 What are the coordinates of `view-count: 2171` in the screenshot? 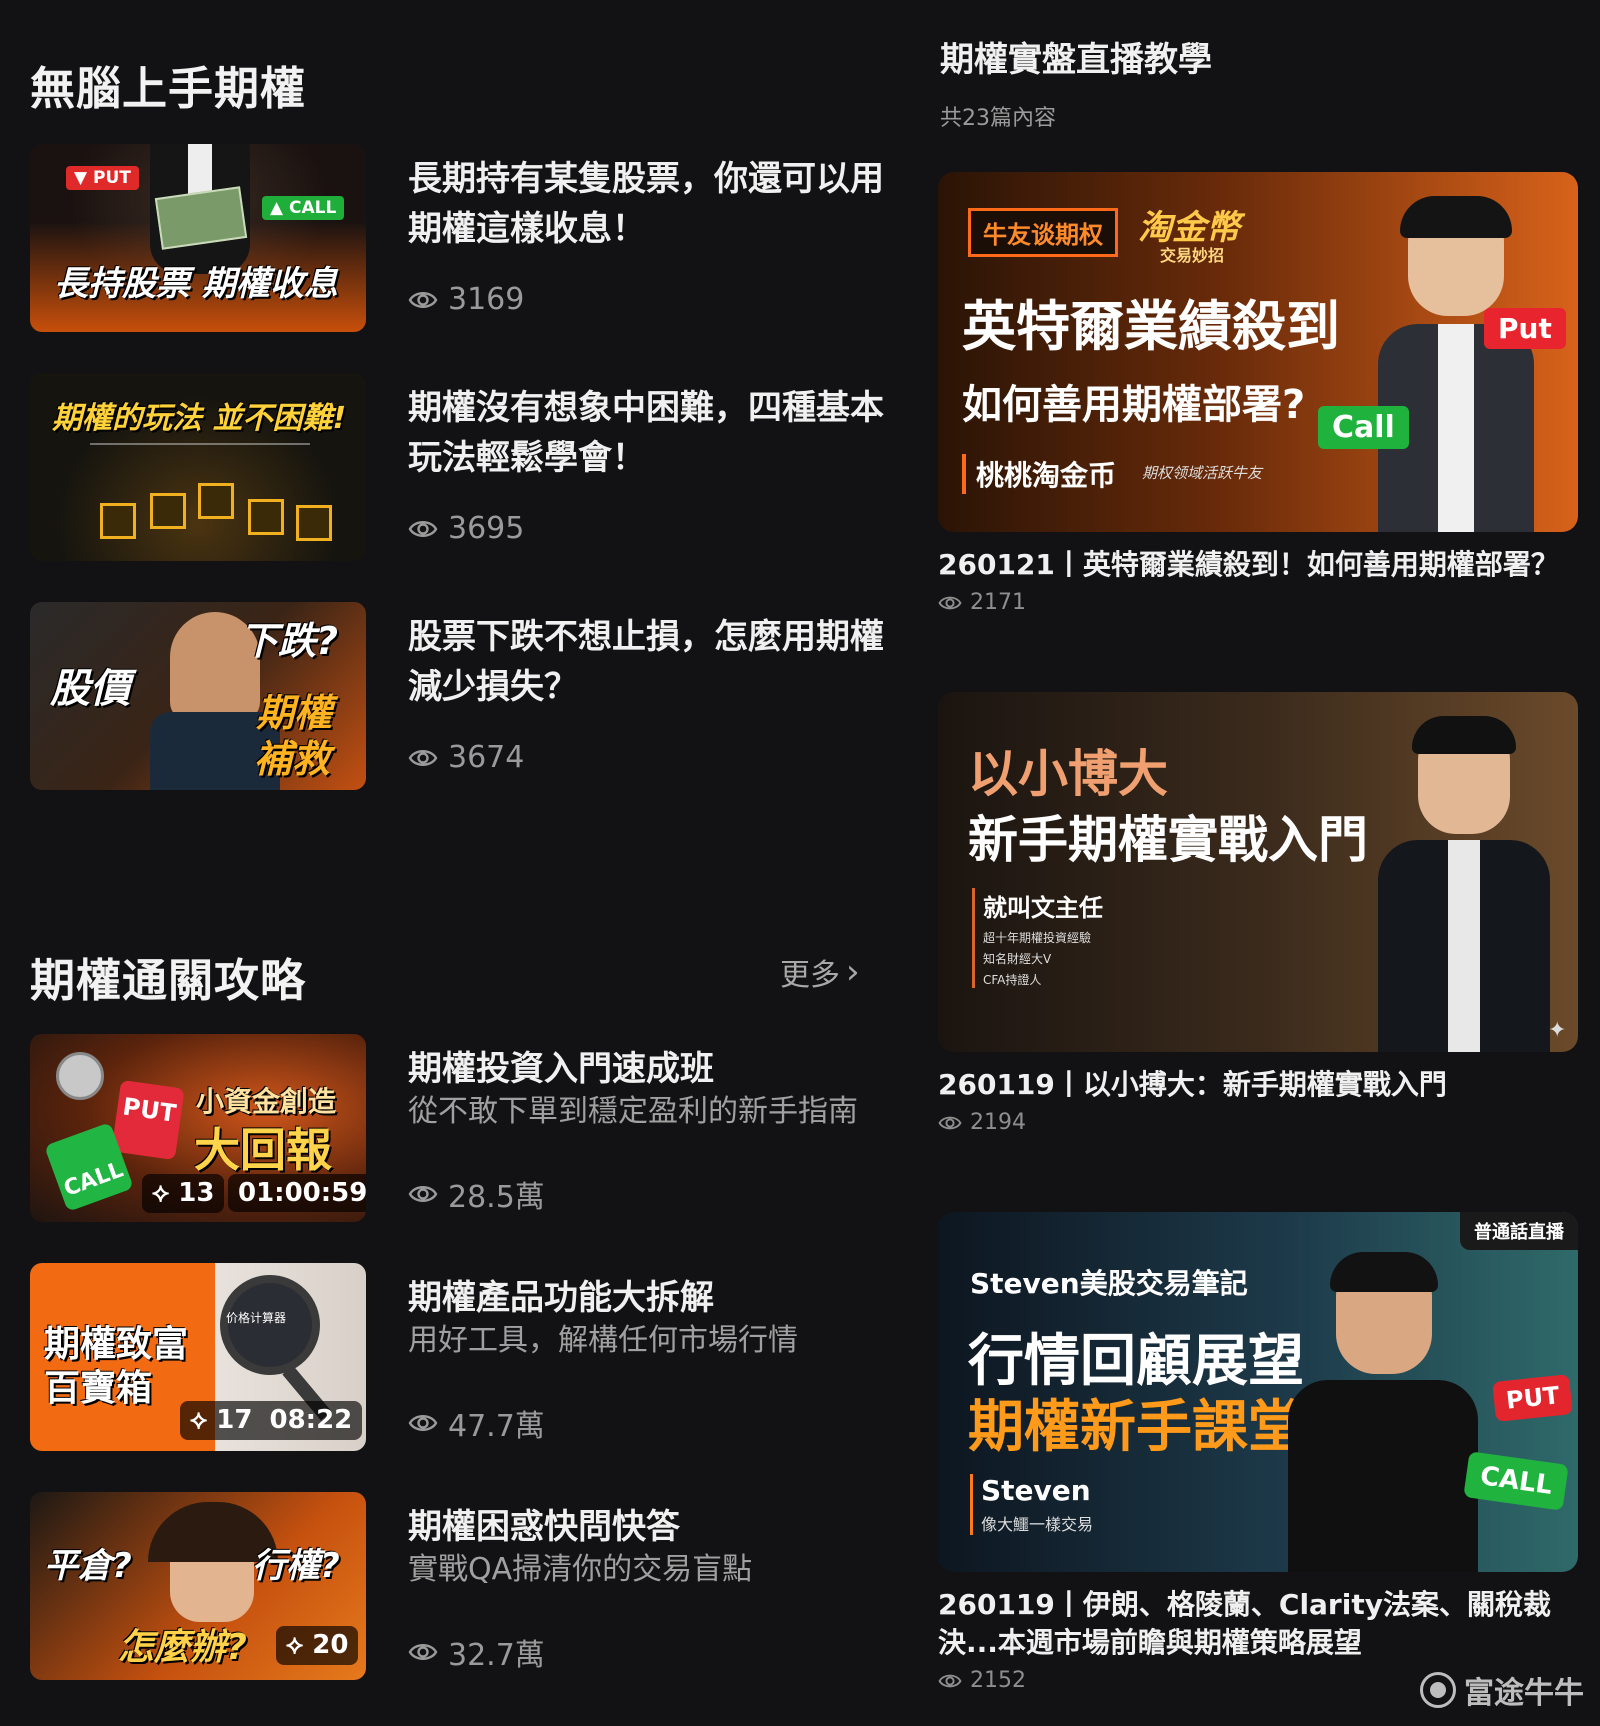 It's located at (1258, 602).